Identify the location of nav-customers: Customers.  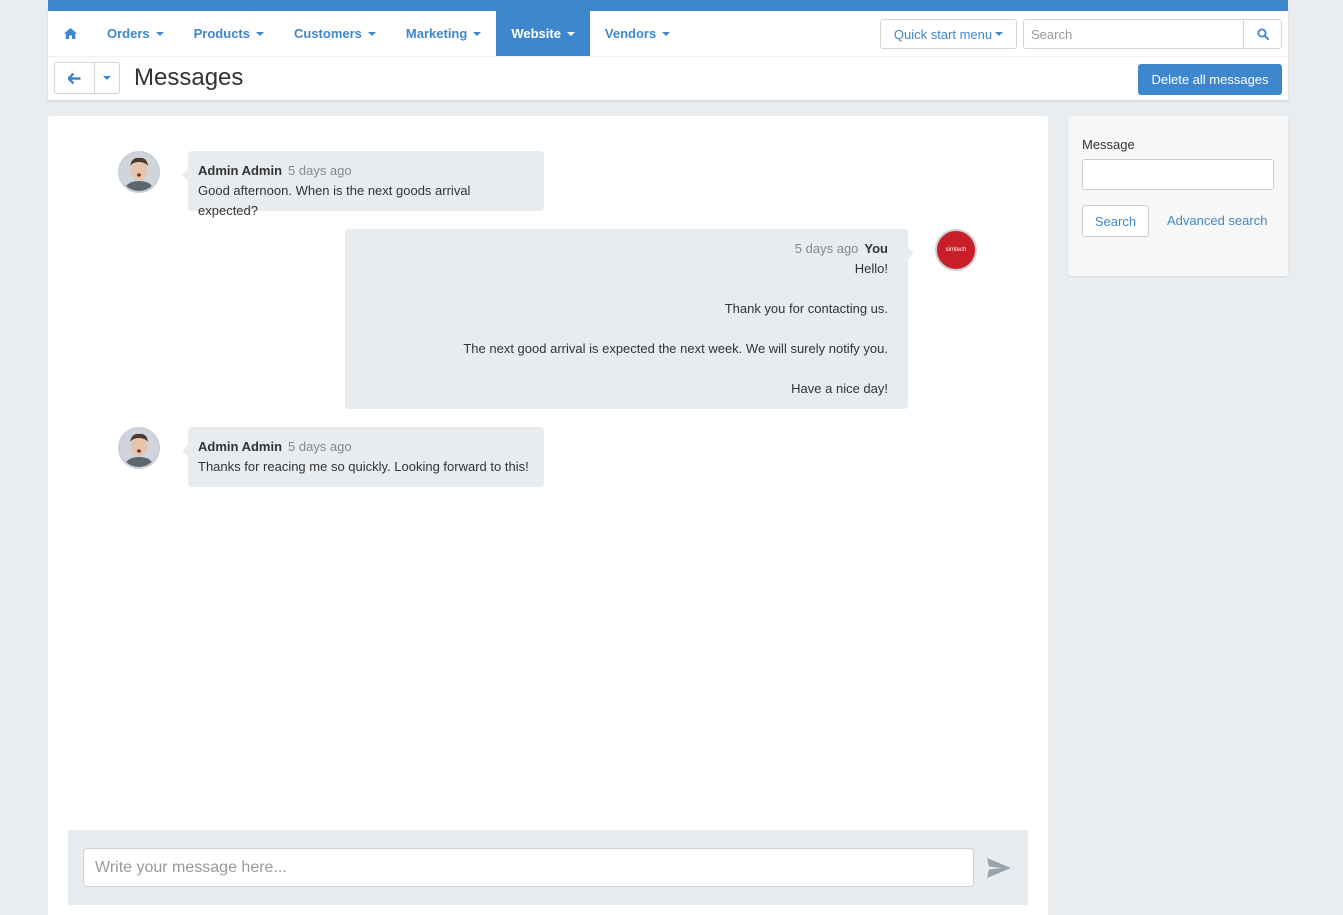
(335, 33).